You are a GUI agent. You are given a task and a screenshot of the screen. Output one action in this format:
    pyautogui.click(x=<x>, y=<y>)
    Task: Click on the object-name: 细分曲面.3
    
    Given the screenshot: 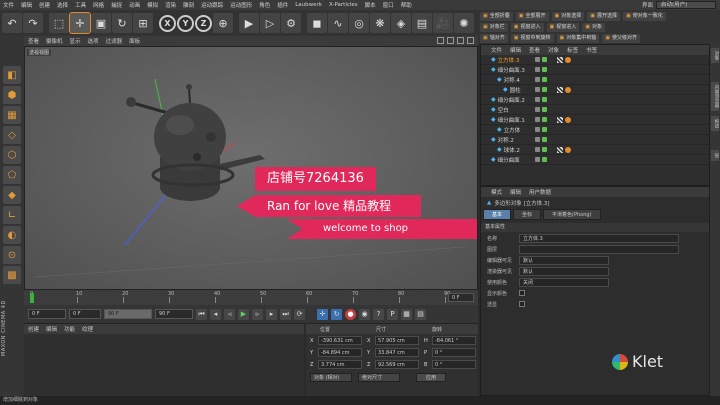 What is the action you would take?
    pyautogui.click(x=511, y=70)
    